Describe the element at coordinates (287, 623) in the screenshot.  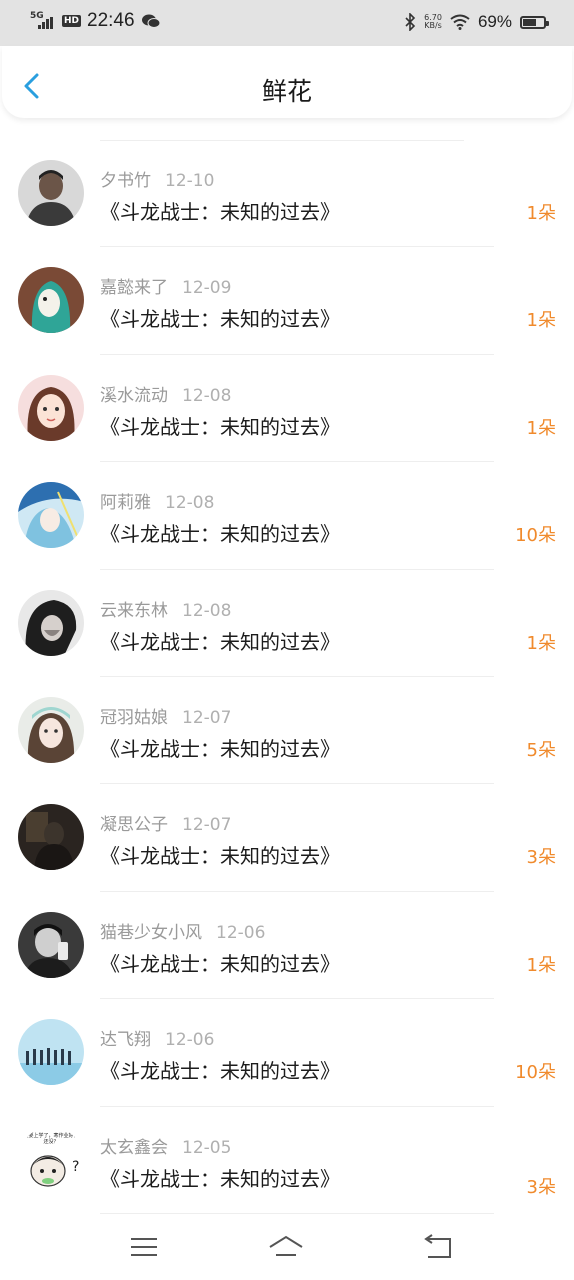
I see `list-item: 云来东林 12-08 《斗龙战士：未知的过去》 1朵` at that location.